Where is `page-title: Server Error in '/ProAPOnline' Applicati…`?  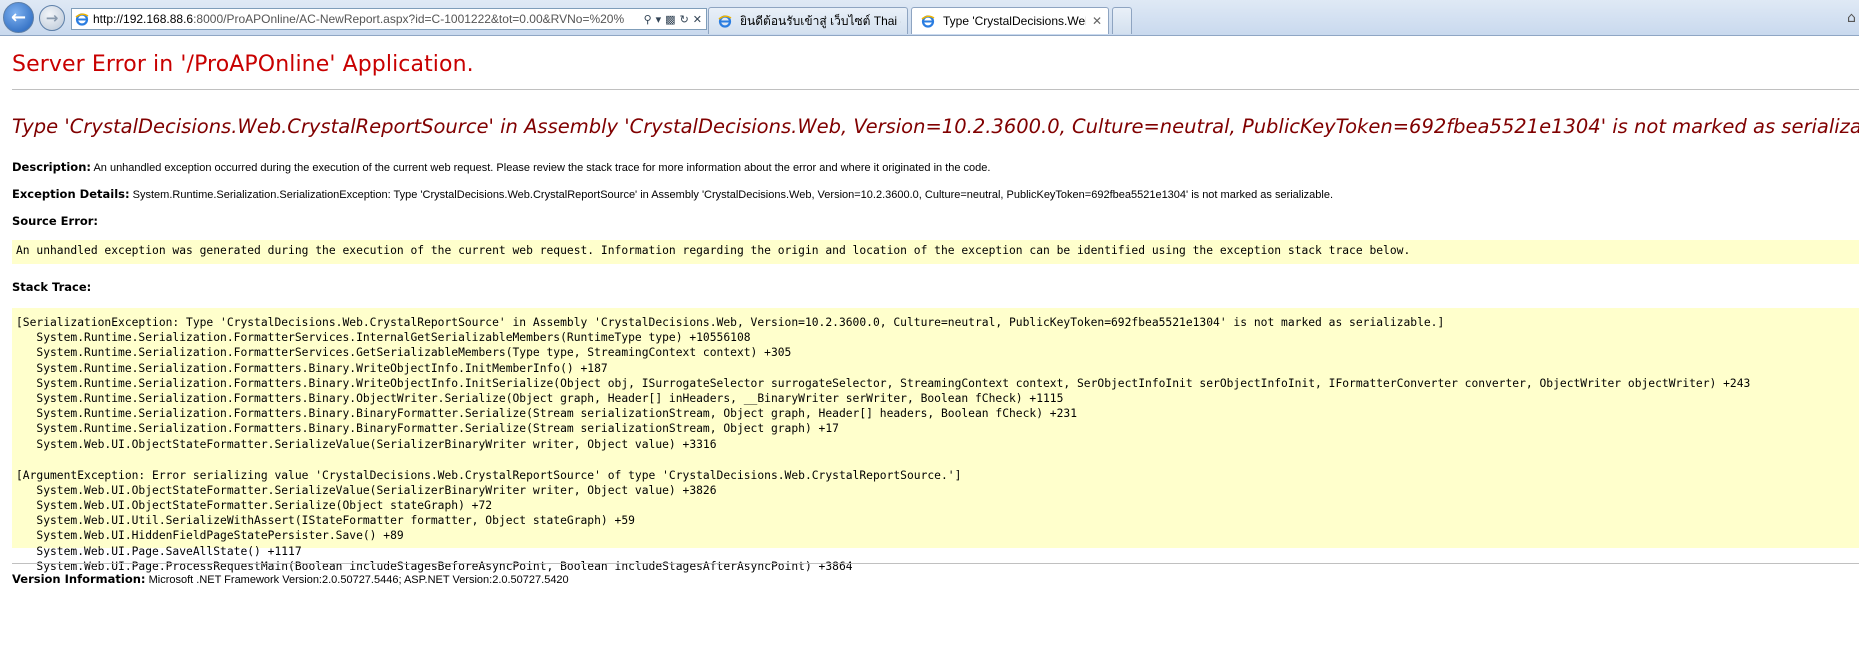
page-title: Server Error in '/ProAPOnline' Applicati… is located at coordinates (243, 64).